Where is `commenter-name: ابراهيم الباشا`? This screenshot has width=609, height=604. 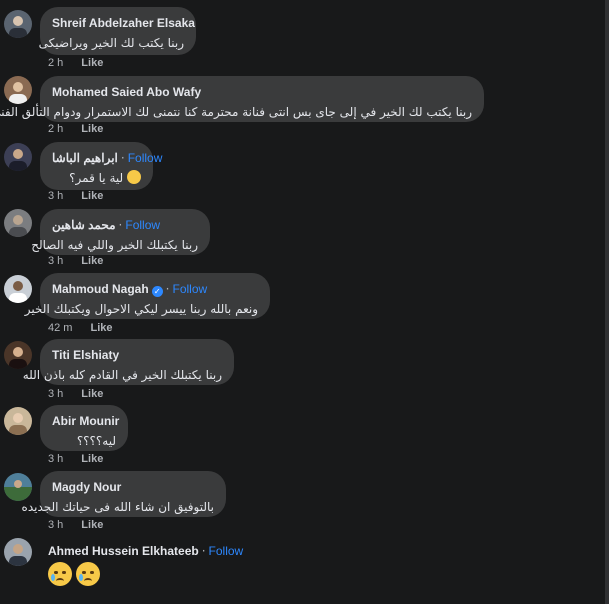
commenter-name: ابراهيم الباشا is located at coordinates (85, 158).